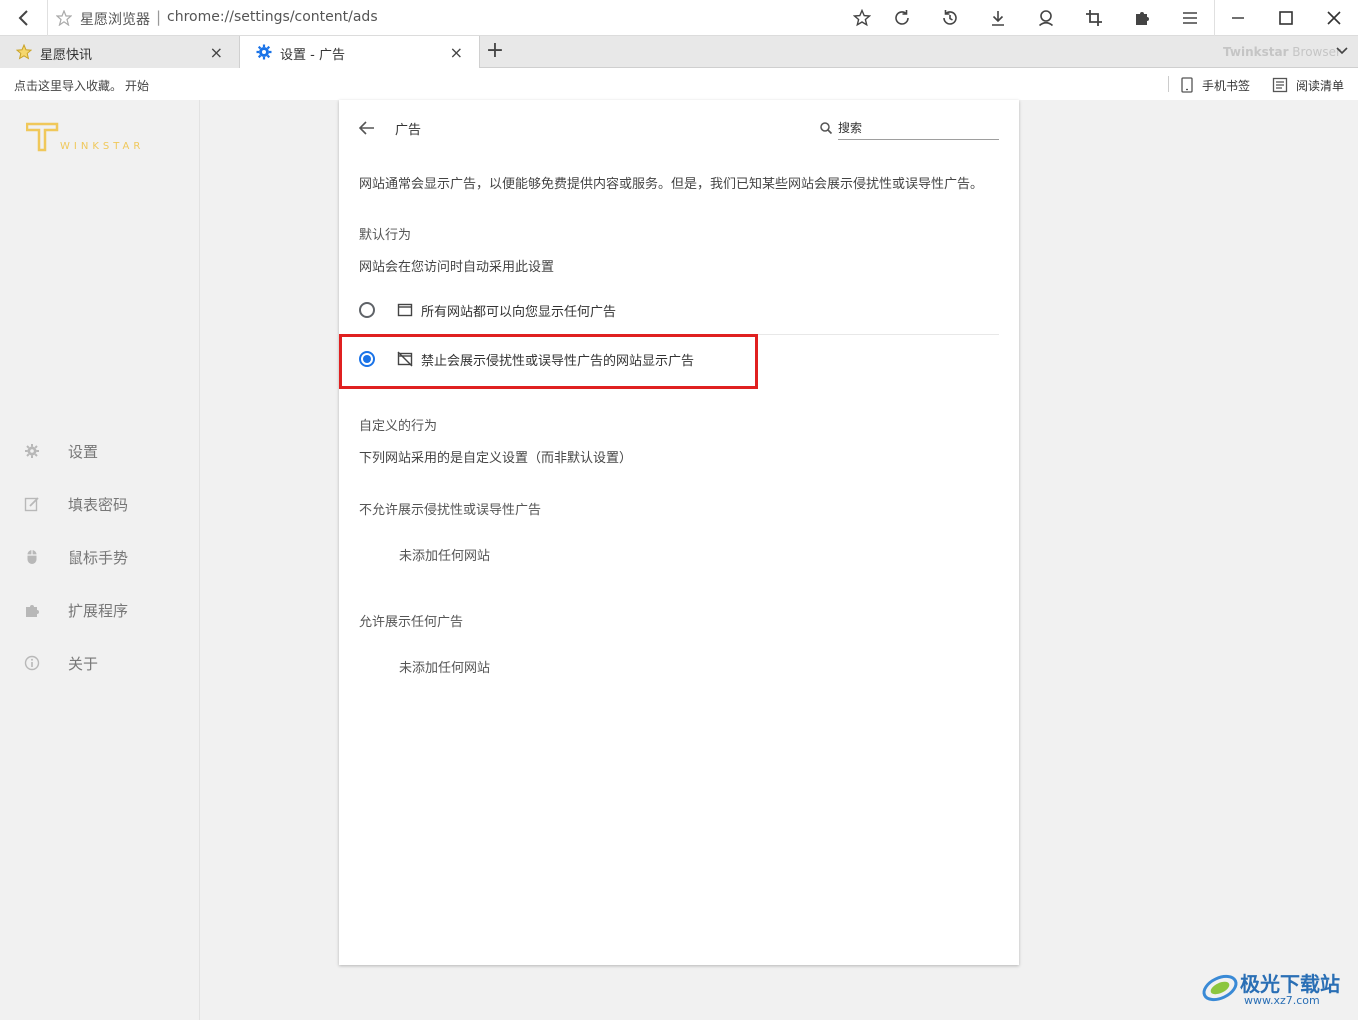 This screenshot has height=1020, width=1358. Describe the element at coordinates (445, 668) in the screenshot. I see `allow-list-empty: 未添加任何网站` at that location.